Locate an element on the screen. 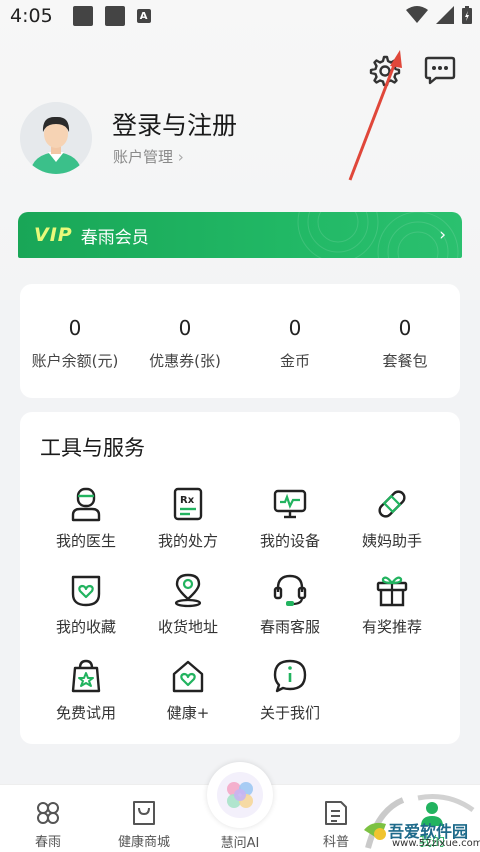  bandage-icon is located at coordinates (392, 504).